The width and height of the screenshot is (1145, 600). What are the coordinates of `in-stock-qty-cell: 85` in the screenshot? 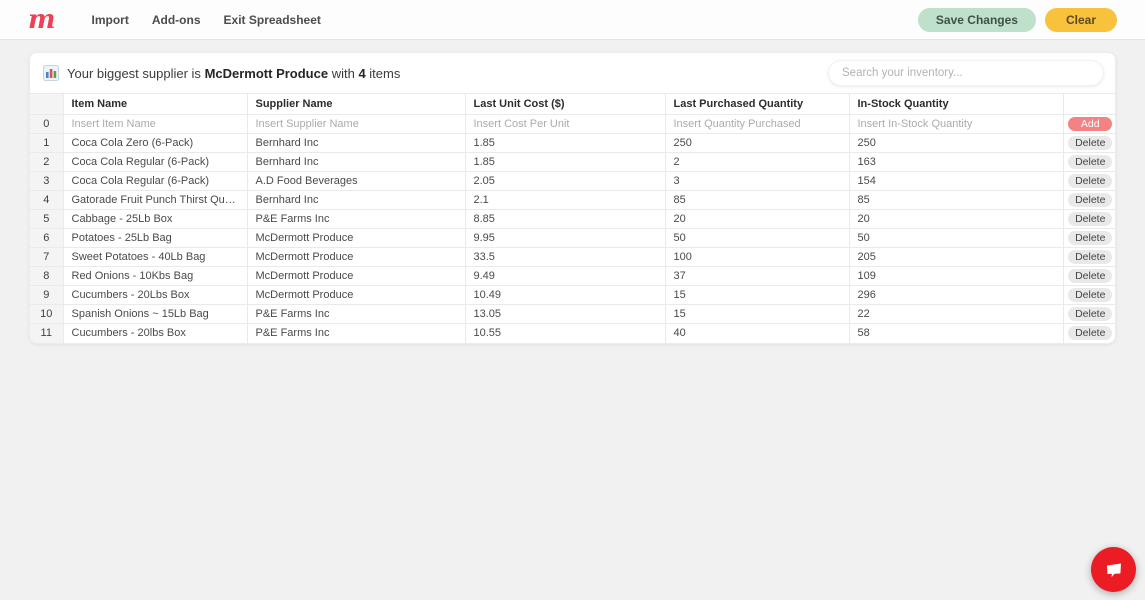 It's located at (956, 200).